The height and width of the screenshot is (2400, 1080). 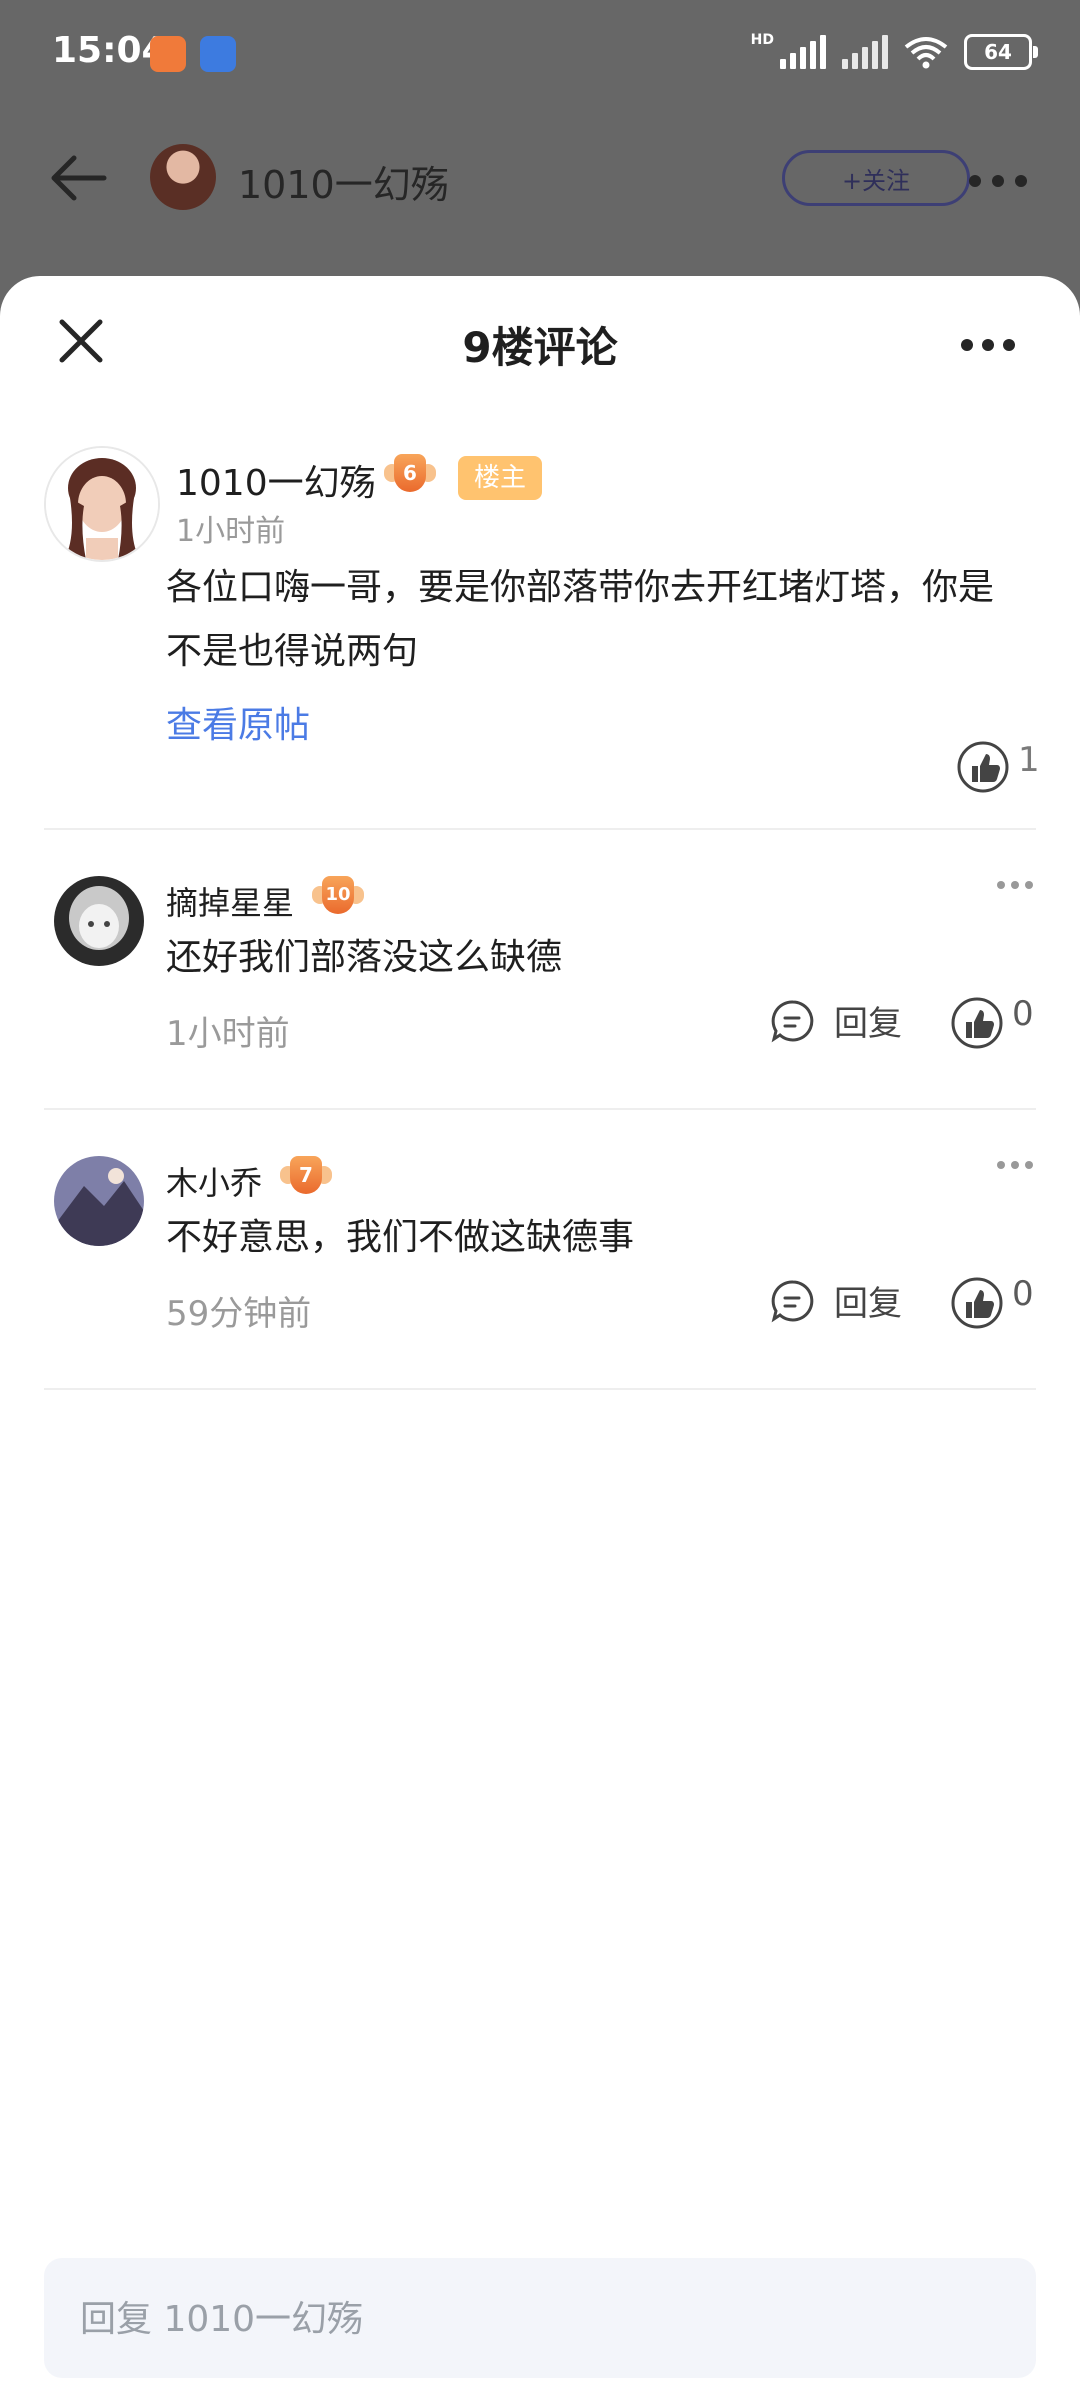 I want to click on view-original-link: 查看原帖, so click(x=238, y=722).